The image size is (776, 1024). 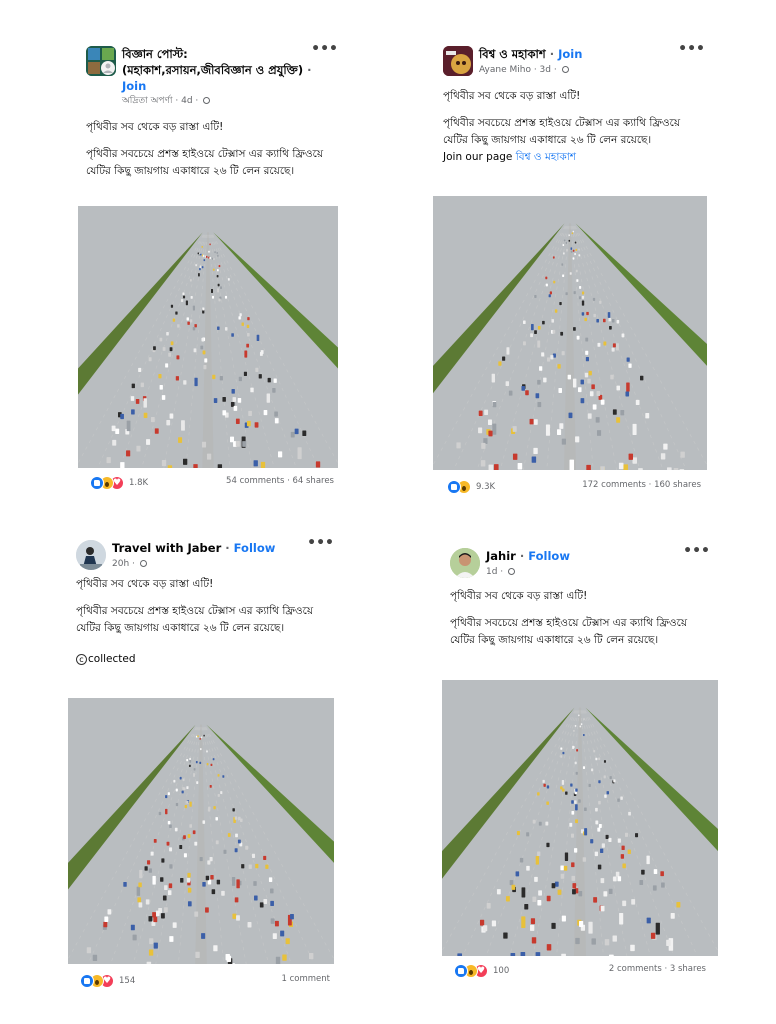 What do you see at coordinates (205, 659) in the screenshot?
I see `collected-note: c collected` at bounding box center [205, 659].